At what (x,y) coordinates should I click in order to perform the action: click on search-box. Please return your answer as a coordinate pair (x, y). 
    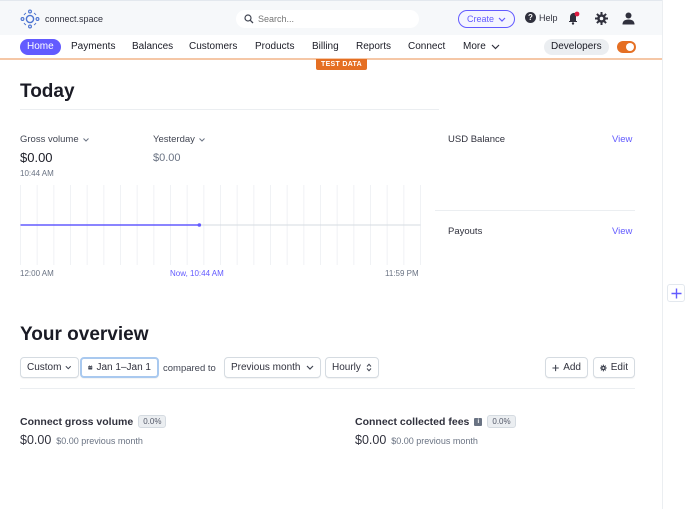
    Looking at the image, I should click on (327, 19).